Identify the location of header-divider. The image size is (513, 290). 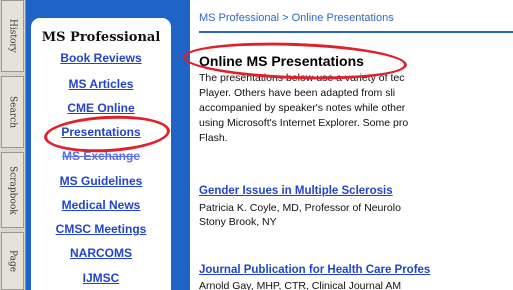
(356, 32).